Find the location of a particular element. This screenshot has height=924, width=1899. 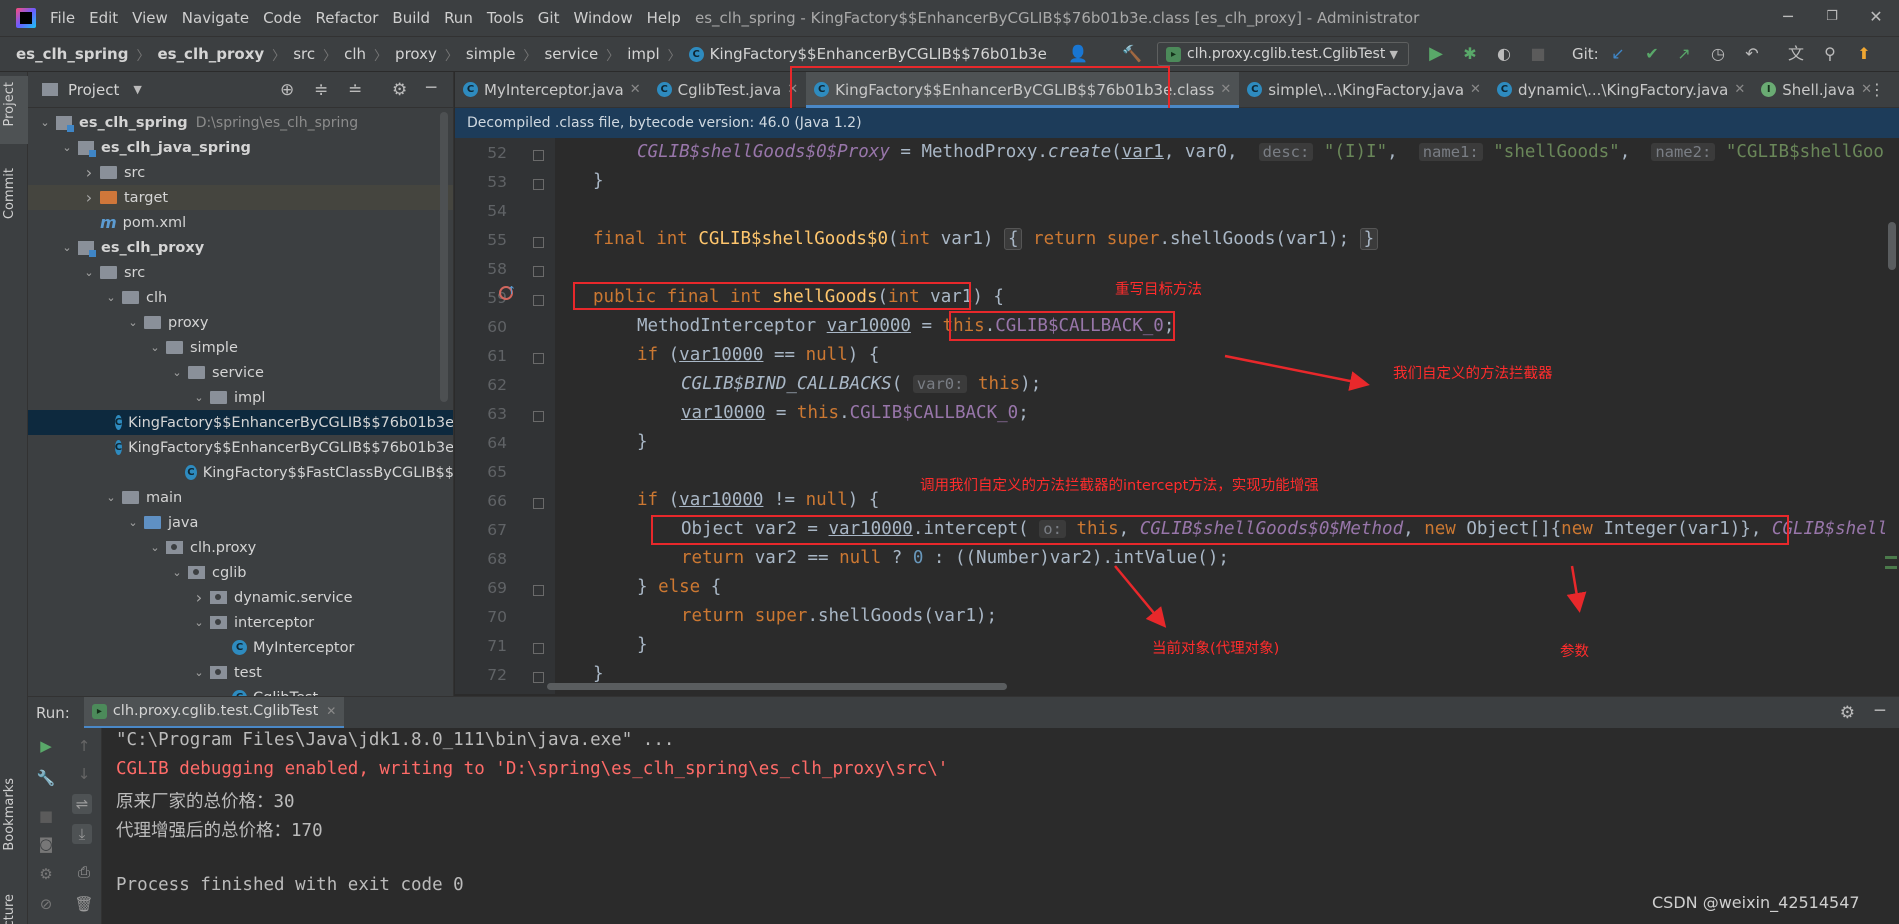

build-hammer-icon: 🔨 is located at coordinates (1132, 54).